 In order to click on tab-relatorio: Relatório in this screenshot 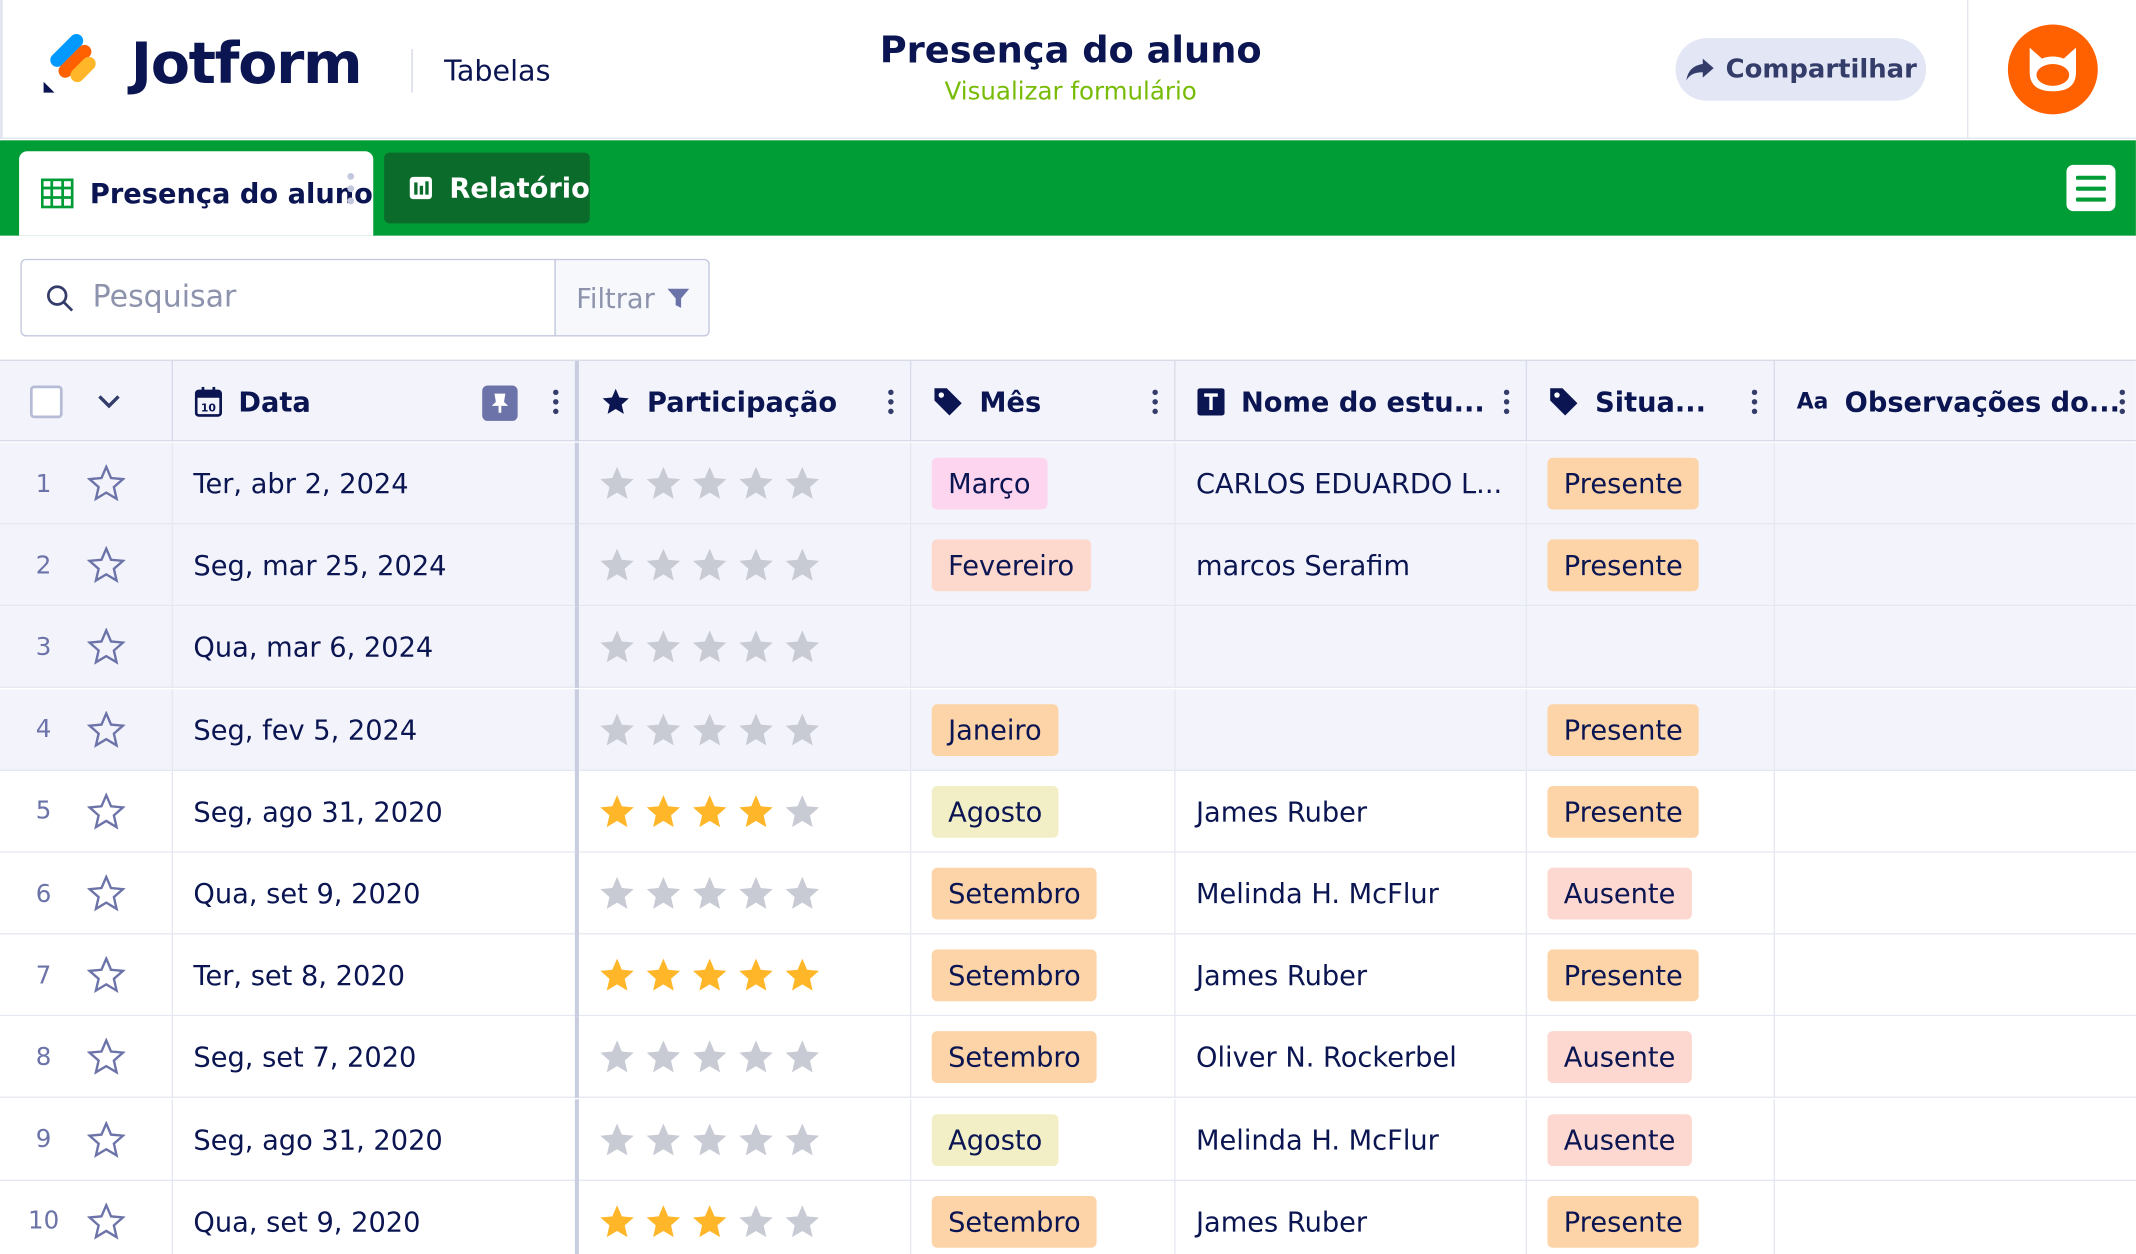, I will do `click(487, 188)`.